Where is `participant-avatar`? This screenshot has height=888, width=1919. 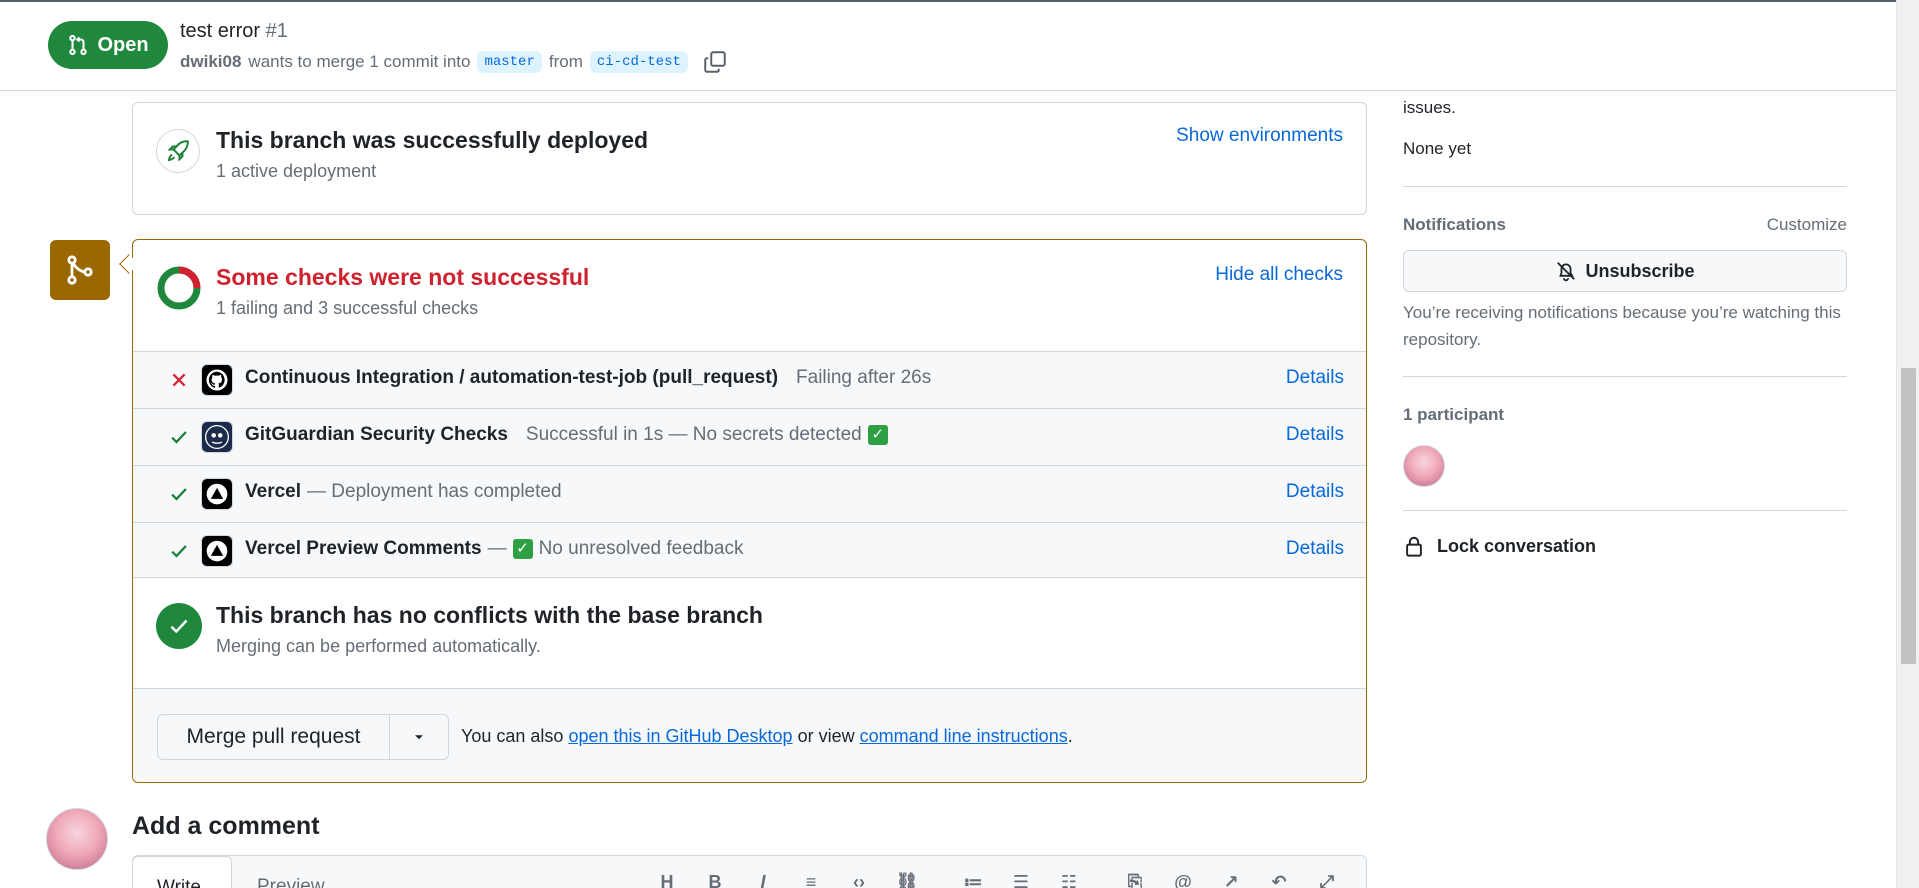
participant-avatar is located at coordinates (1424, 466).